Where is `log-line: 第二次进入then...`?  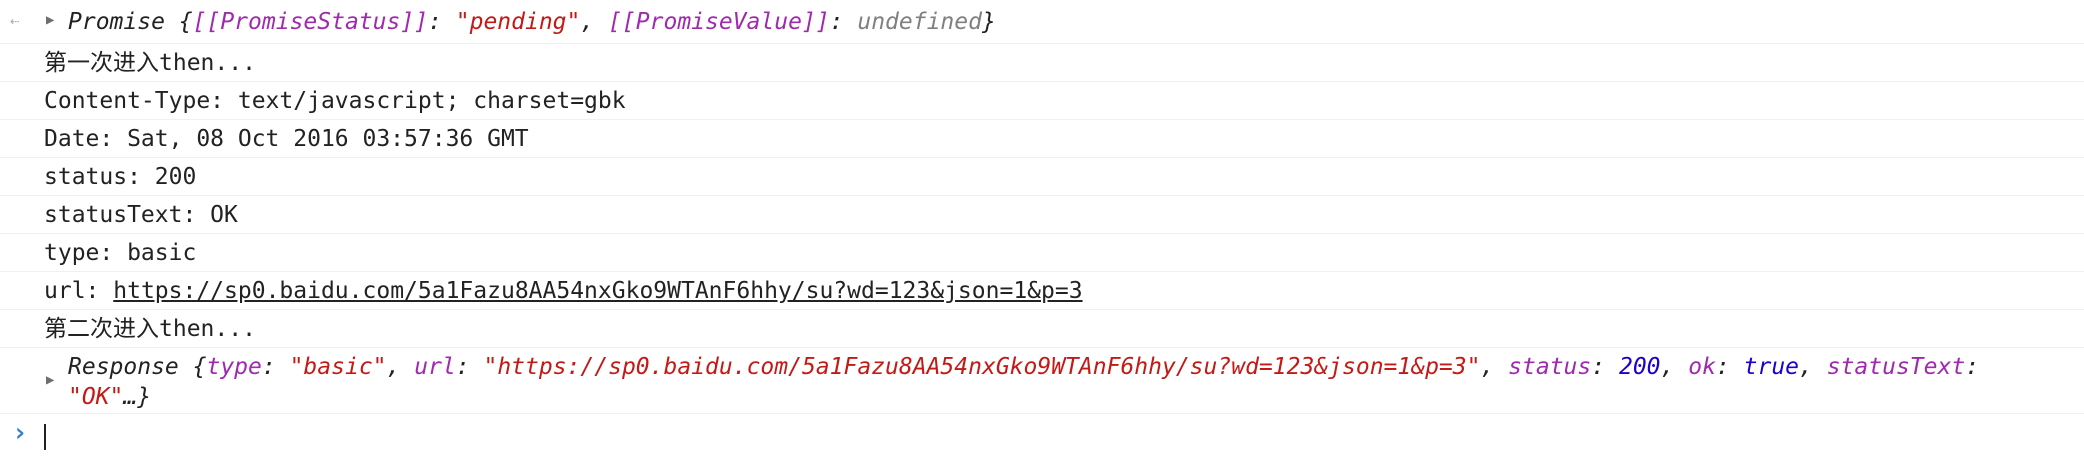
log-line: 第二次进入then... is located at coordinates (1042, 329).